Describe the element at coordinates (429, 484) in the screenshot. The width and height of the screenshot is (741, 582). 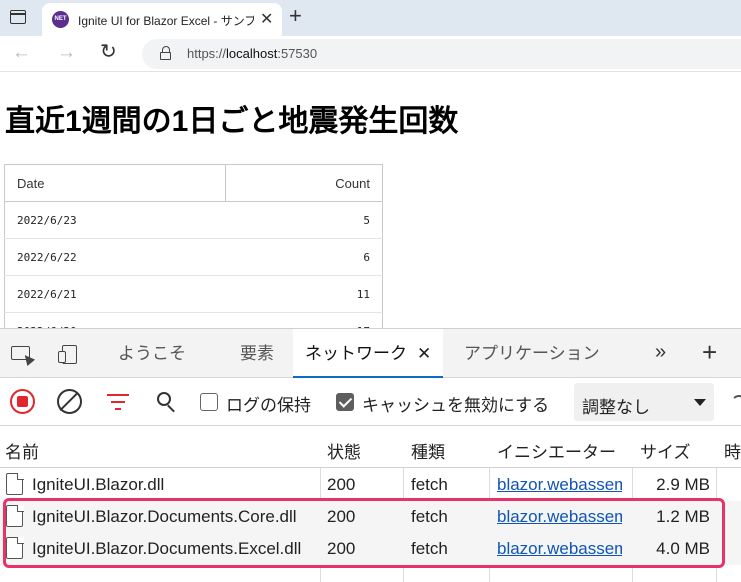
I see `request-type: fetch` at that location.